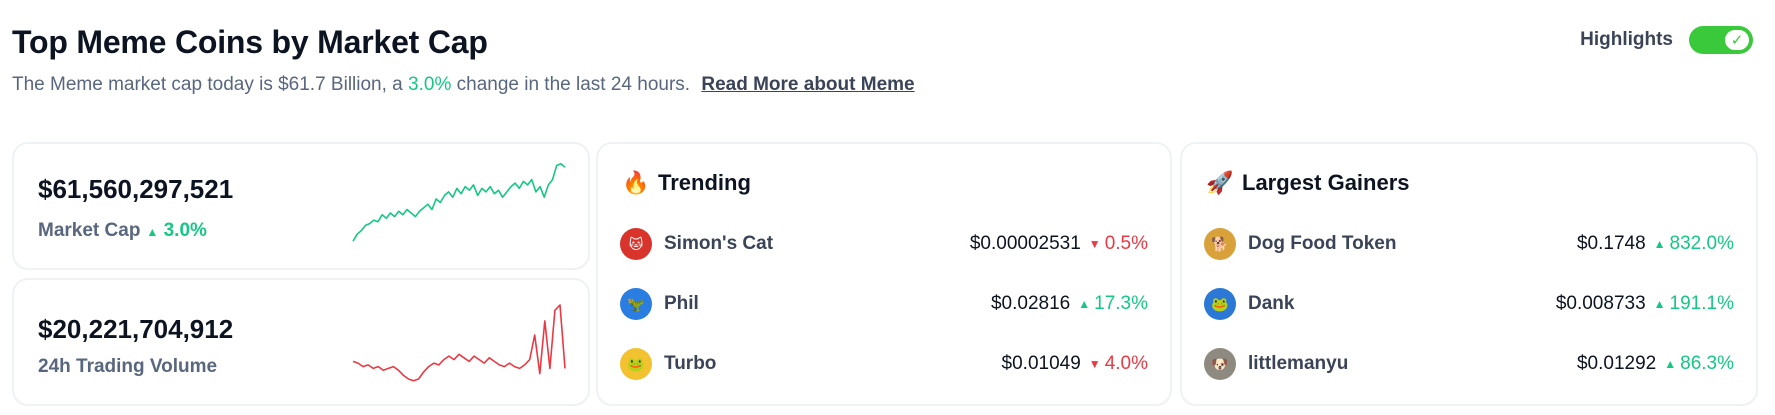 The width and height of the screenshot is (1775, 415). What do you see at coordinates (301, 342) in the screenshot?
I see `volume-card: $20,221,704,912 24h Trading Volume` at bounding box center [301, 342].